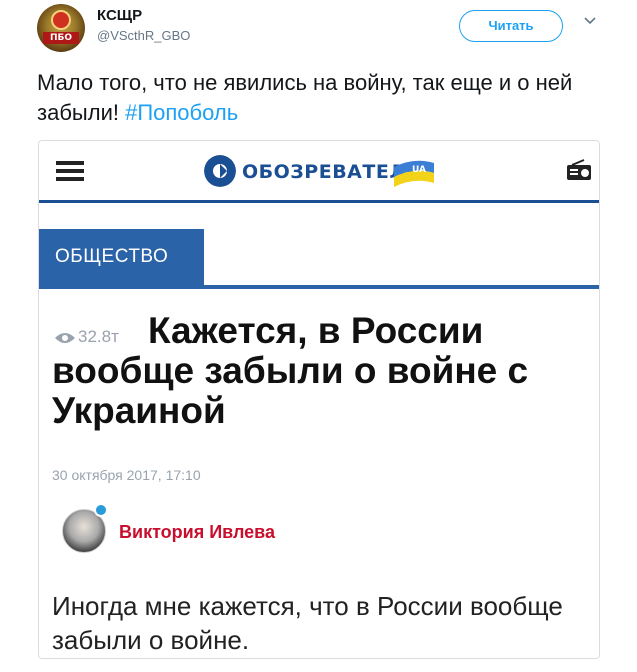  Describe the element at coordinates (61, 38) in the screenshot. I see `avatar-label: ПБО` at that location.